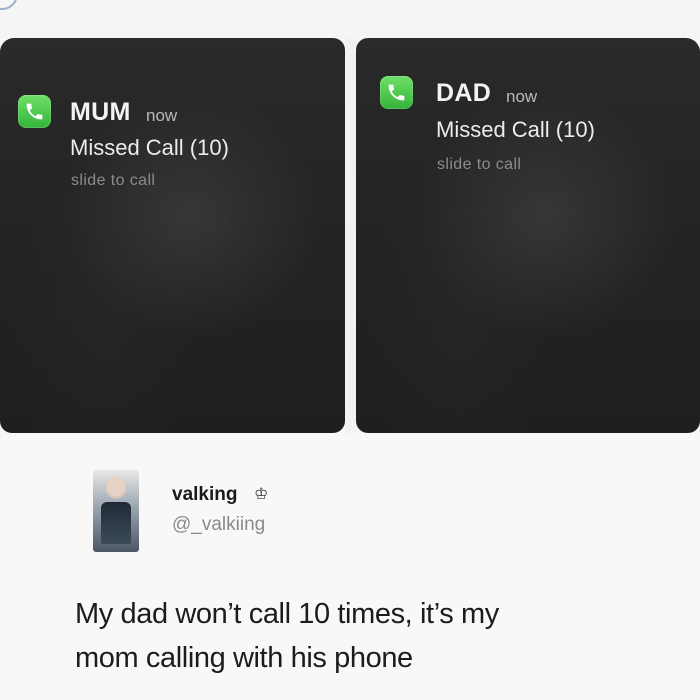  I want to click on caller-name: DAD, so click(464, 93).